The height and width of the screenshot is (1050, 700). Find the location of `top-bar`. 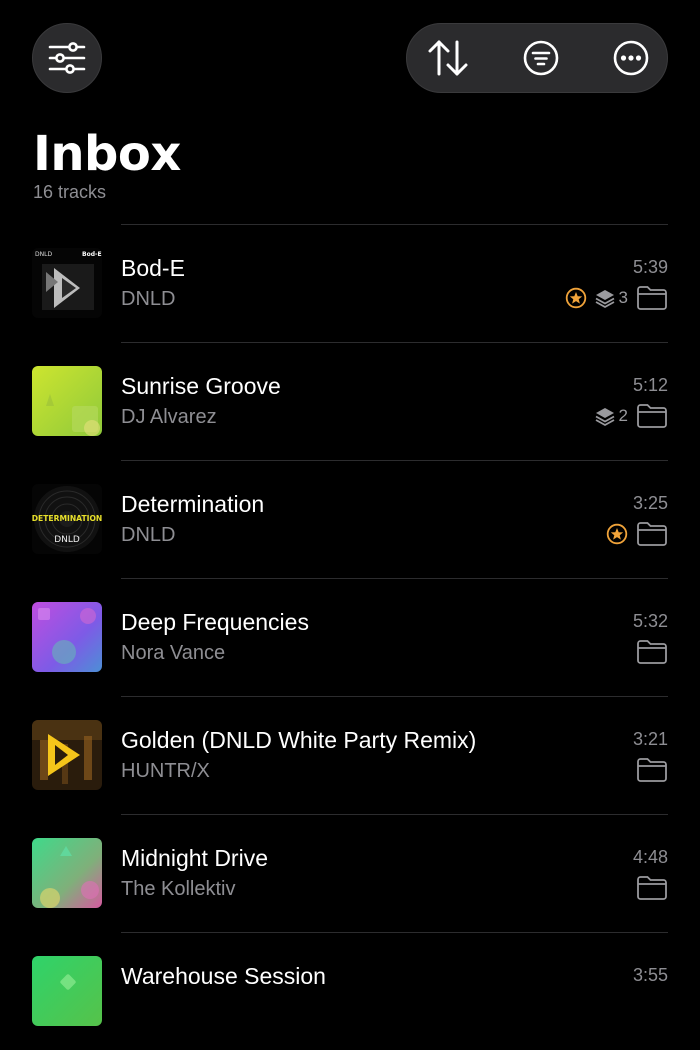

top-bar is located at coordinates (350, 60).